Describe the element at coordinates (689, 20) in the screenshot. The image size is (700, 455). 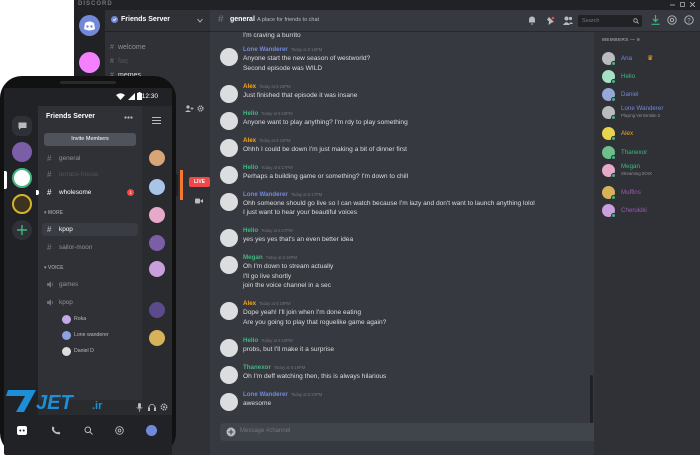
I see `help-icon: ?` at that location.